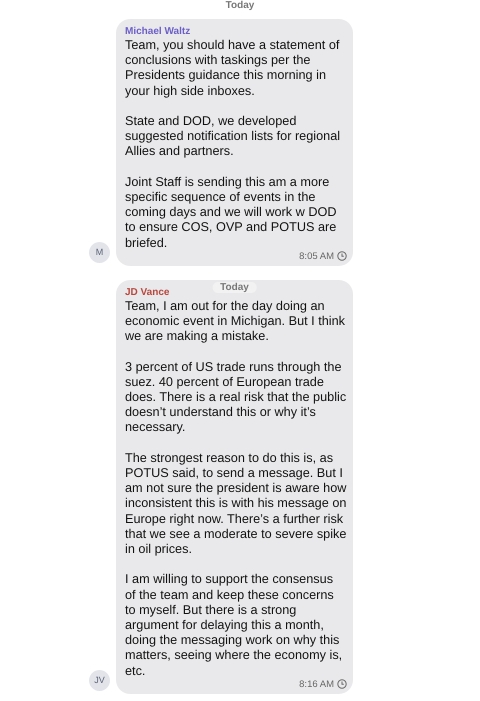  Describe the element at coordinates (233, 137) in the screenshot. I see `message-text: State and DOD, we developed suggested notification lists for regional Allies and partners.` at that location.